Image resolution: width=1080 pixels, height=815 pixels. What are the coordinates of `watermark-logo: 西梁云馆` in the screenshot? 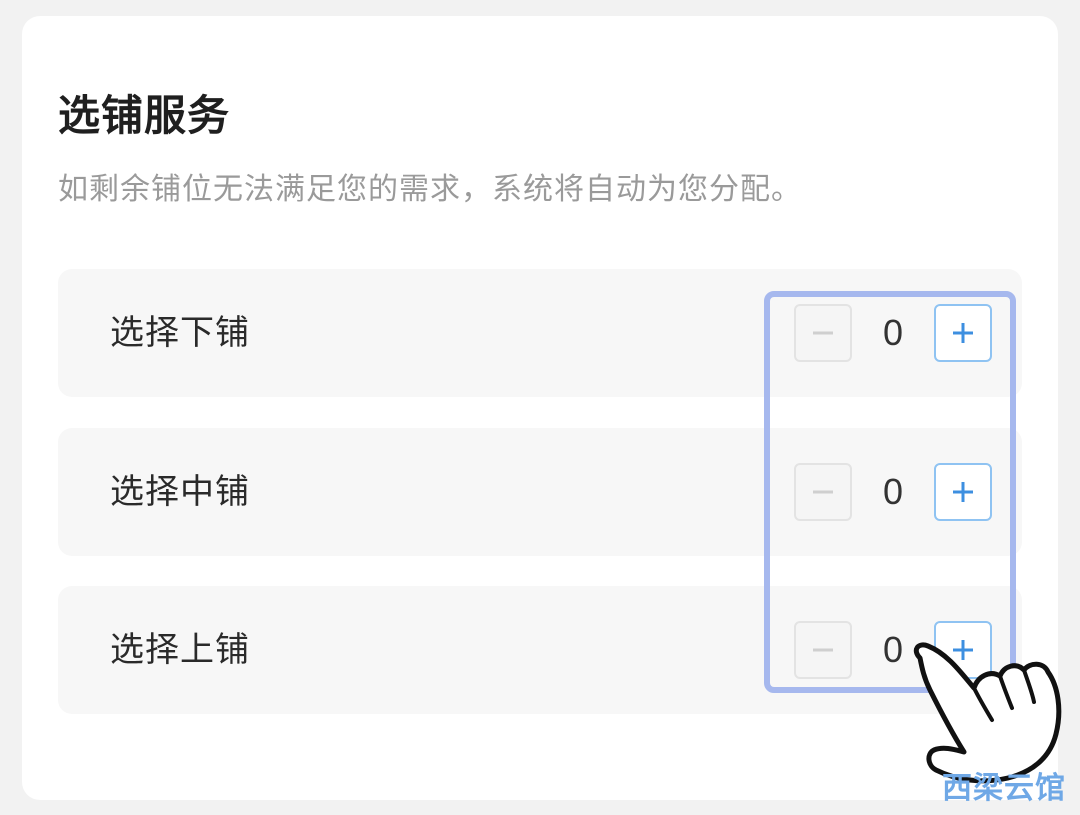 It's located at (1004, 788).